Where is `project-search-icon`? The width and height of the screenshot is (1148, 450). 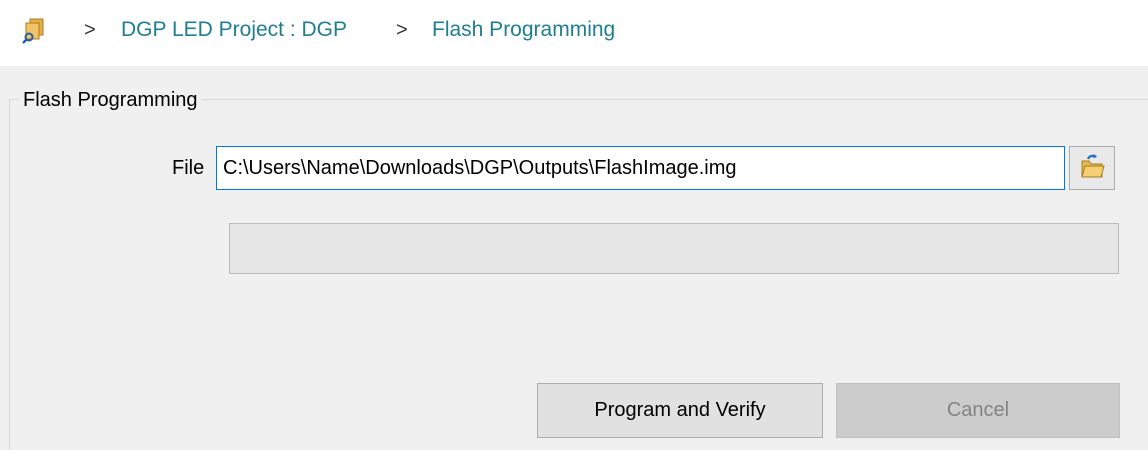
project-search-icon is located at coordinates (34, 31).